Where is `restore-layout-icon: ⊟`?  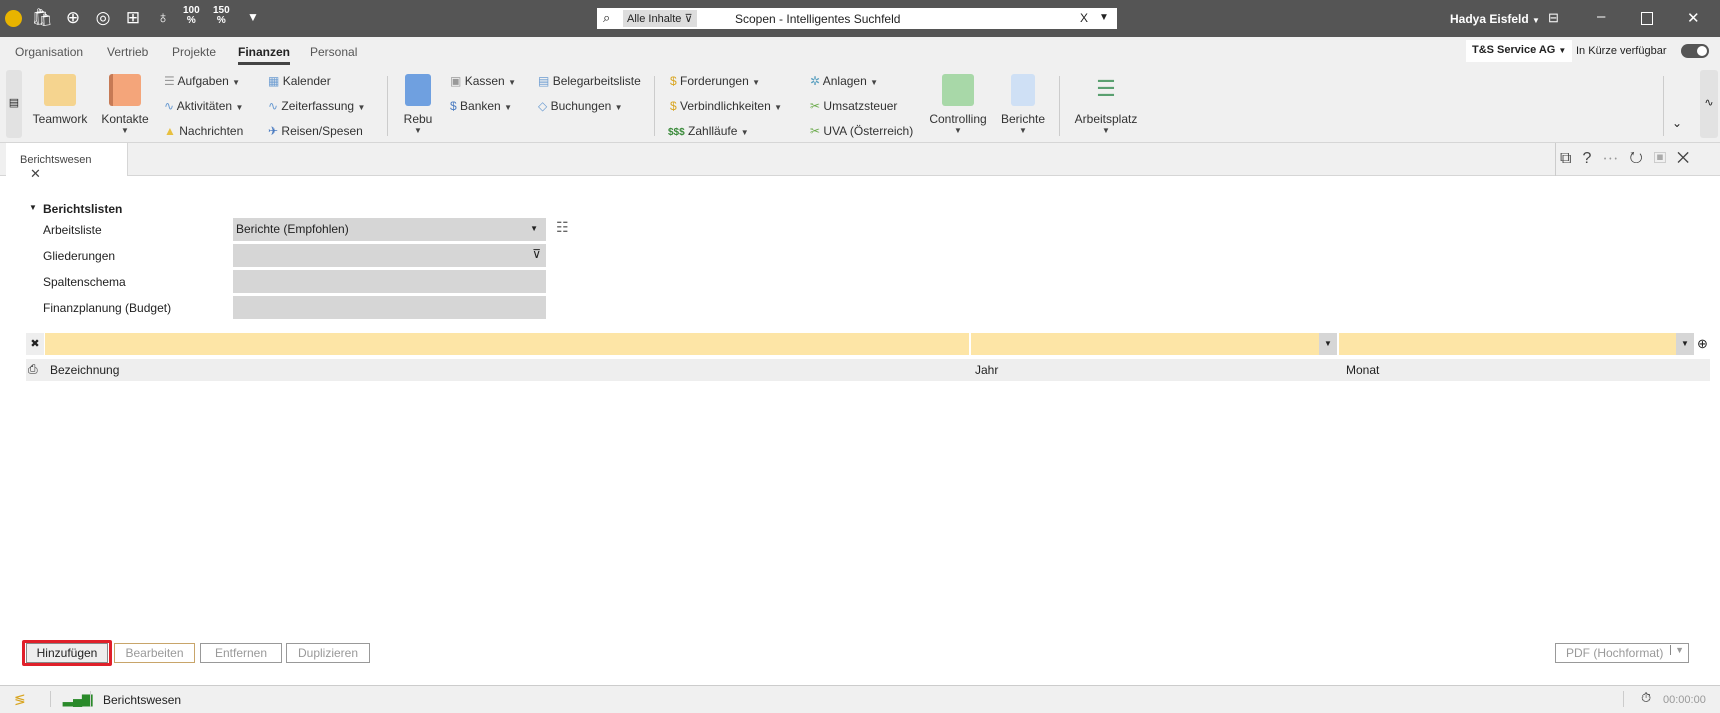 restore-layout-icon: ⊟ is located at coordinates (1553, 18).